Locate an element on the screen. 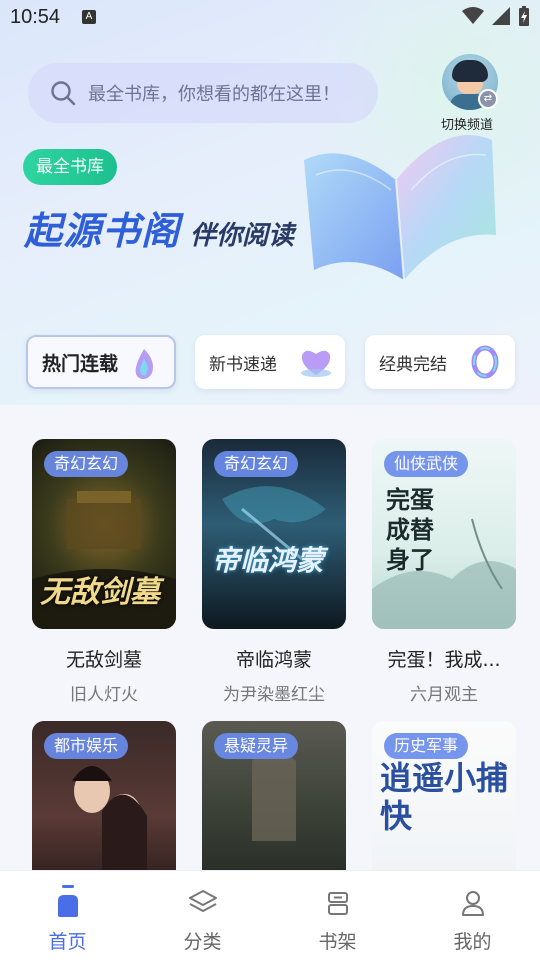  cover-title: 逍遥小捕快 is located at coordinates (444, 797).